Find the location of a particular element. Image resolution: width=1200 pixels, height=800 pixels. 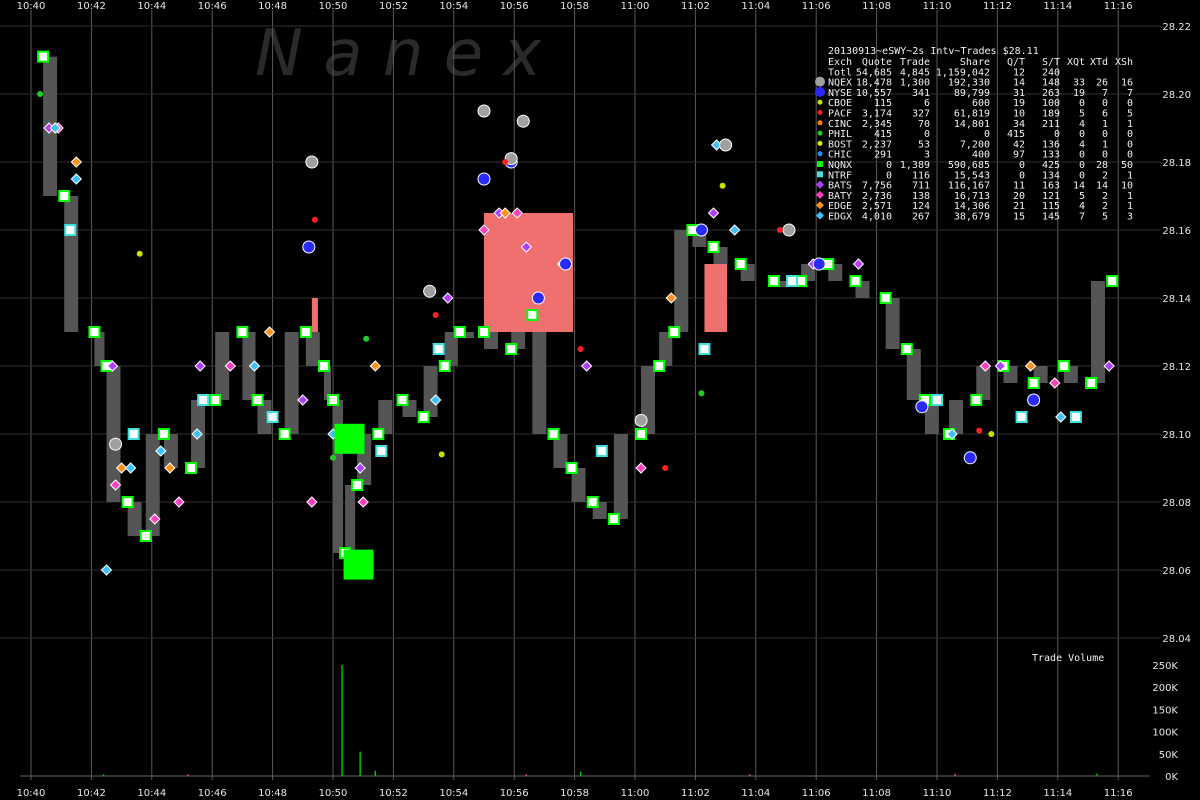

x-tick-label-top: 10:46 is located at coordinates (212, 6).